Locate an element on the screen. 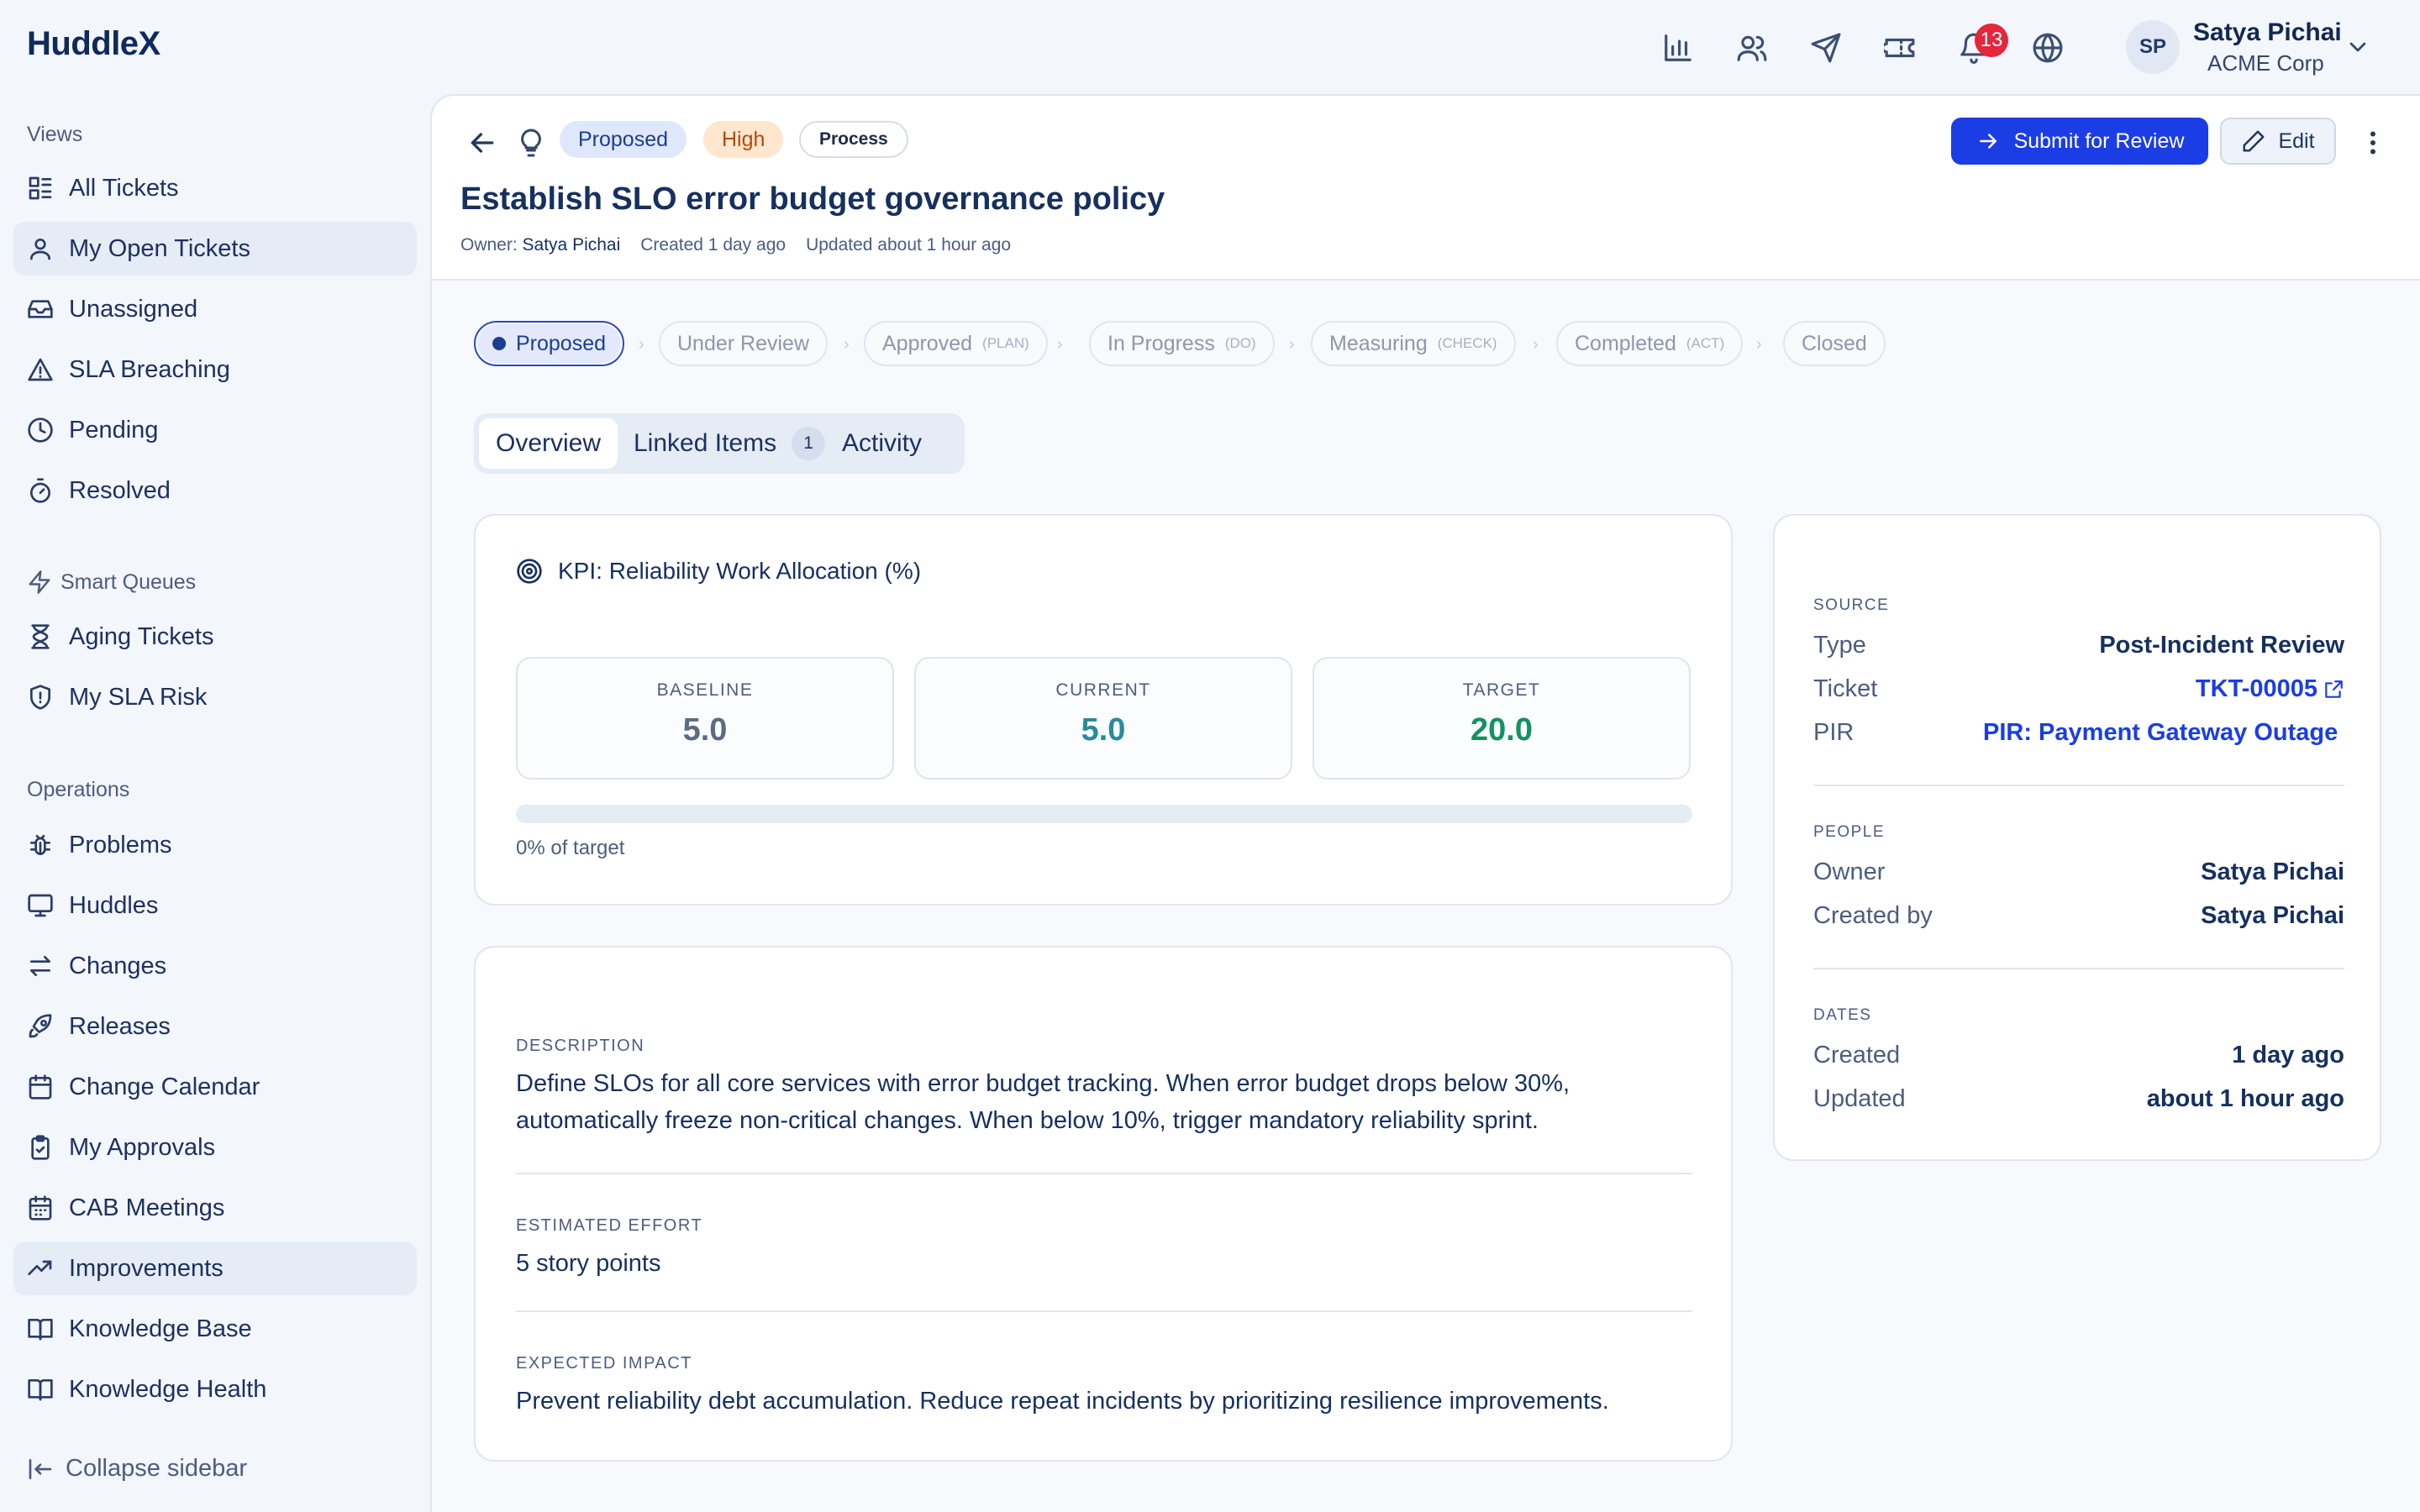  priority-badge: High is located at coordinates (743, 139).